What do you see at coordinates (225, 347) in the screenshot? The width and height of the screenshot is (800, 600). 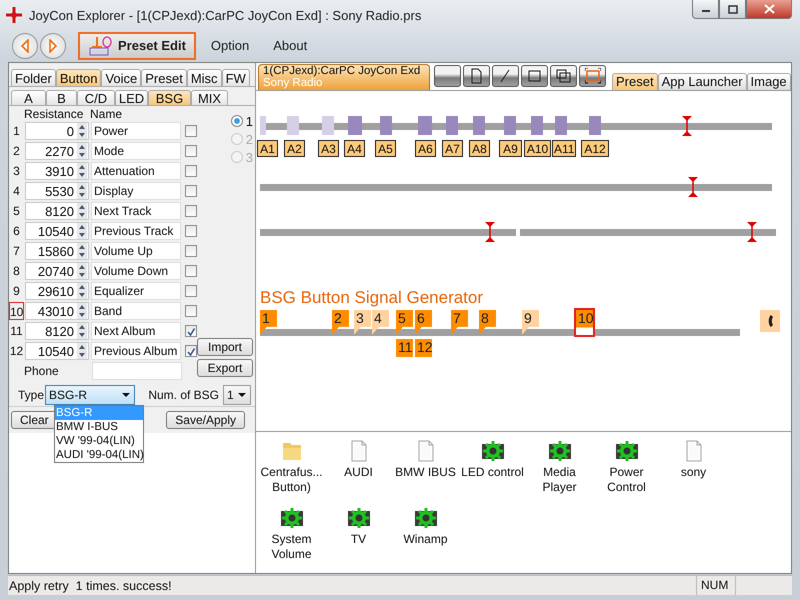 I see `action-button: Import` at bounding box center [225, 347].